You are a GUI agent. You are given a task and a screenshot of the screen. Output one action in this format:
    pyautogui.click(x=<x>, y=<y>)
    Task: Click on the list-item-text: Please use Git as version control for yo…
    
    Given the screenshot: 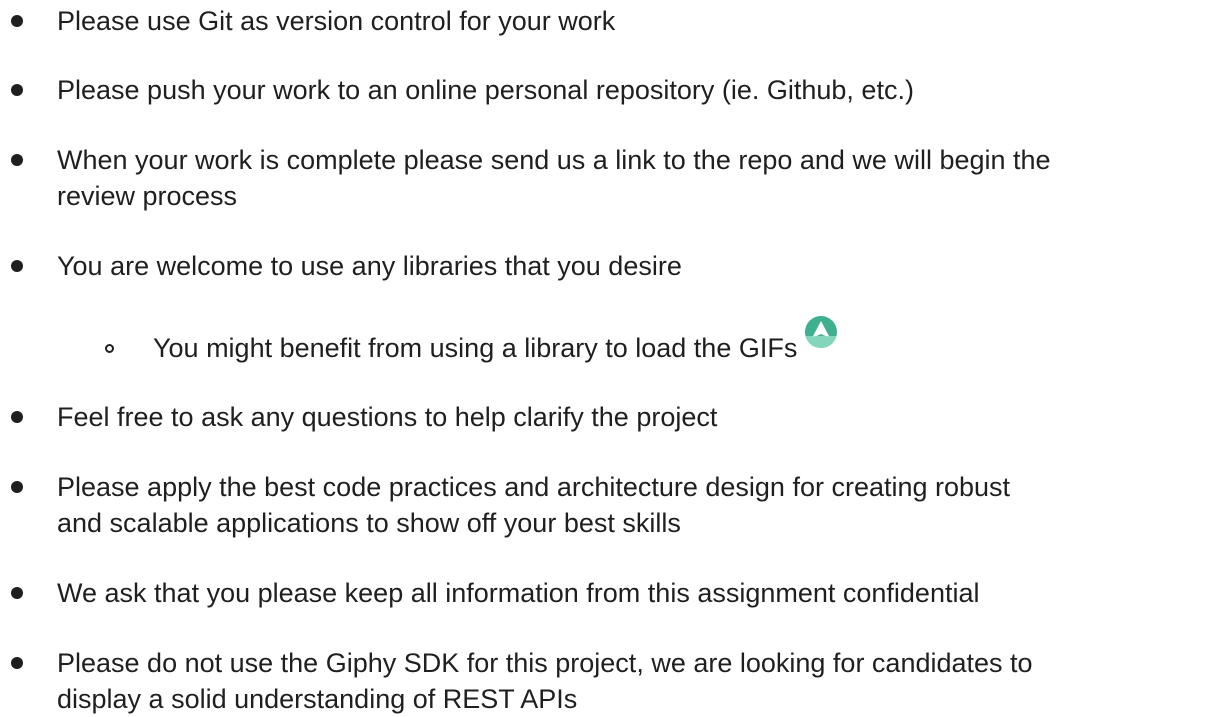 What is the action you would take?
    pyautogui.click(x=336, y=21)
    